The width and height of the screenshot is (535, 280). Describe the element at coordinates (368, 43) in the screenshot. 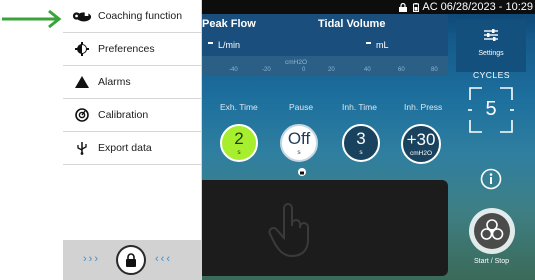

I see `tidal-volume-value` at that location.